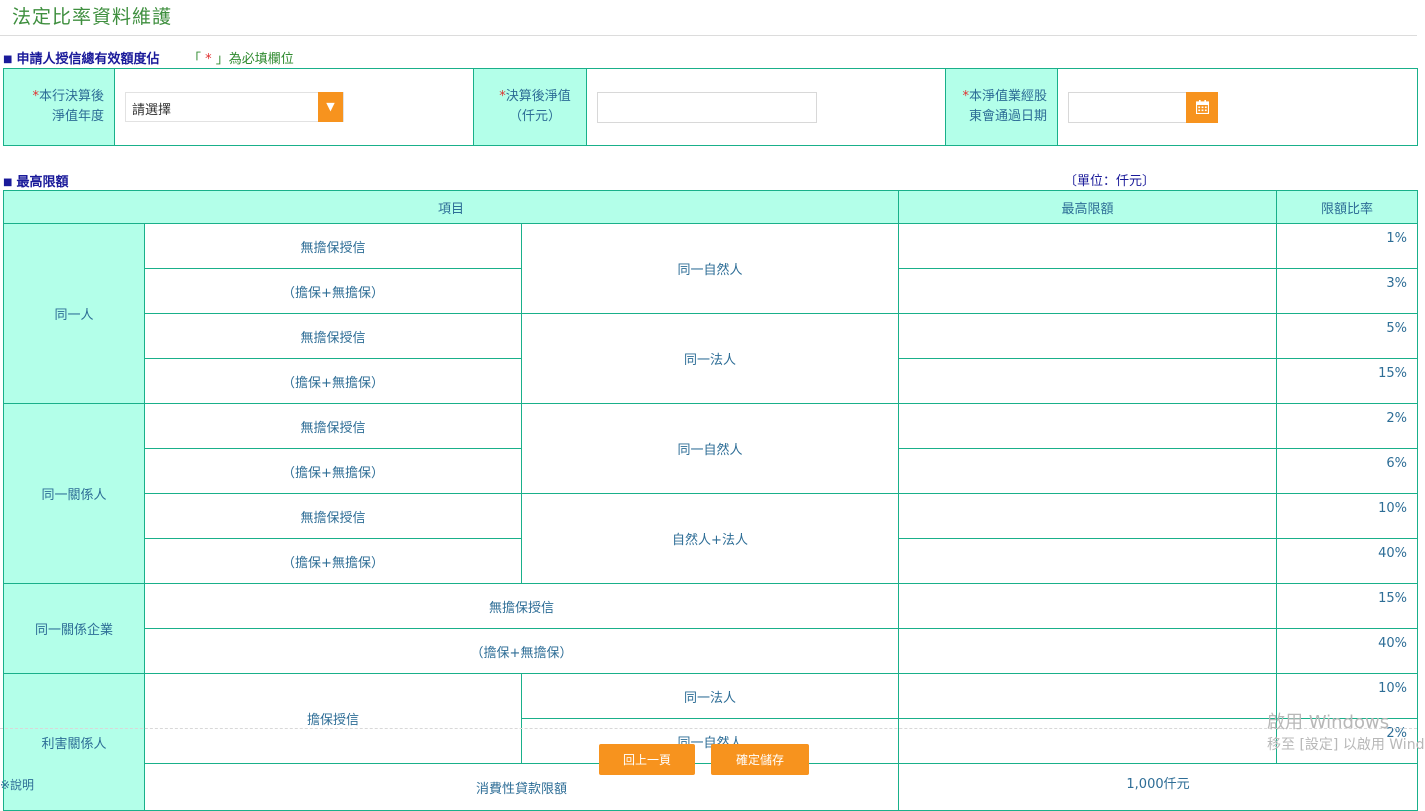  I want to click on net-value-year-label: *本行決算後淨值年度, so click(59, 107).